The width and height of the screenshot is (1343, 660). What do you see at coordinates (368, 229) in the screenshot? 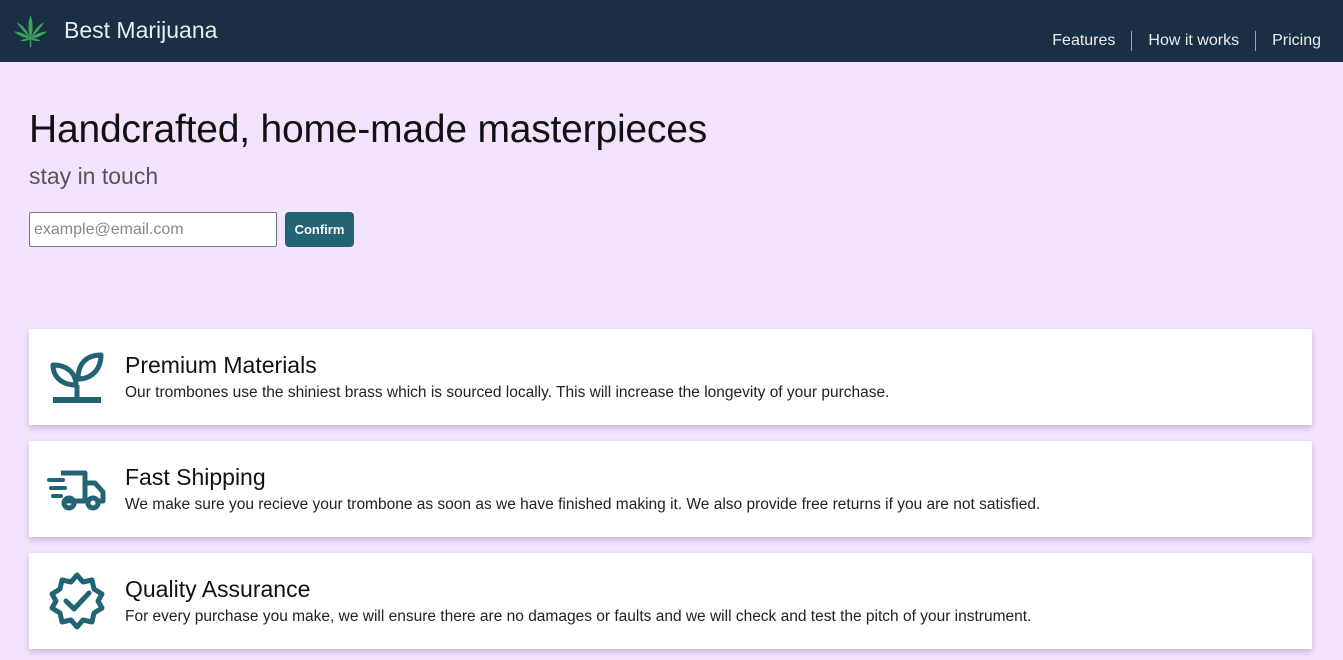
I see `email-form: Confirm` at bounding box center [368, 229].